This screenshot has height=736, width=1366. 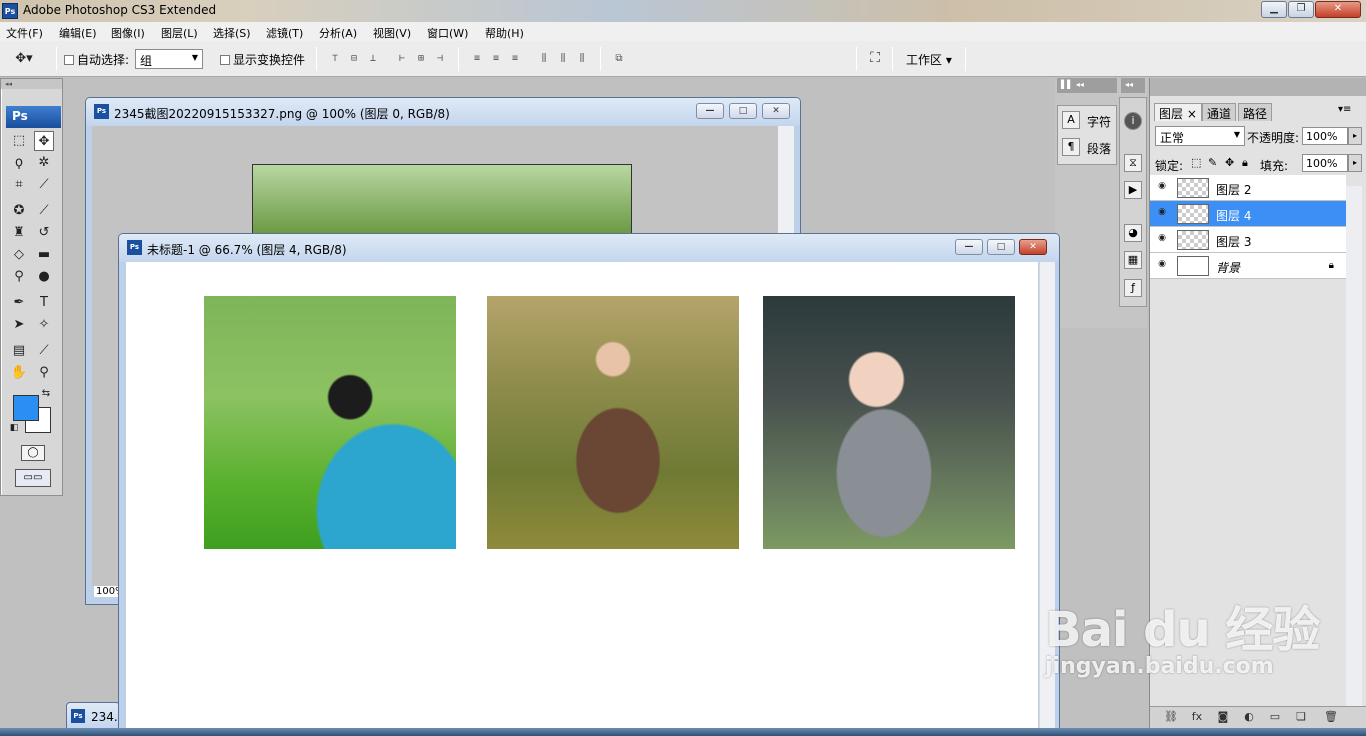 I want to click on workspace-menu-button: 工作区 ▾, so click(x=930, y=59).